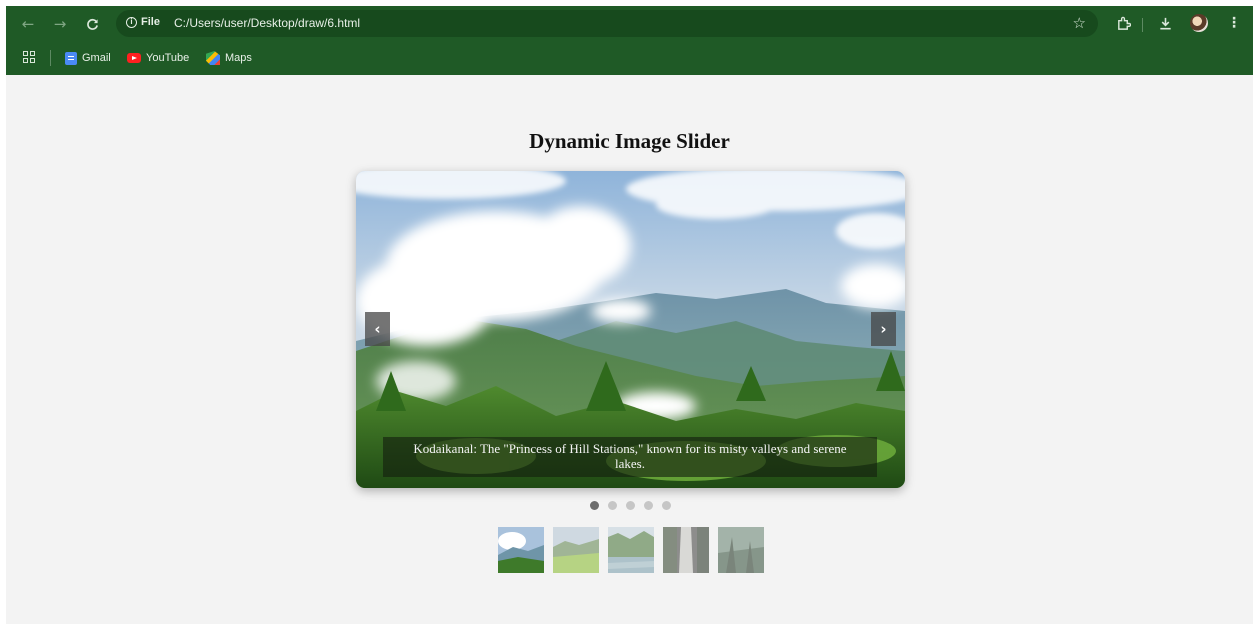 The height and width of the screenshot is (624, 1253). What do you see at coordinates (50, 58) in the screenshot?
I see `bookmarks-separator` at bounding box center [50, 58].